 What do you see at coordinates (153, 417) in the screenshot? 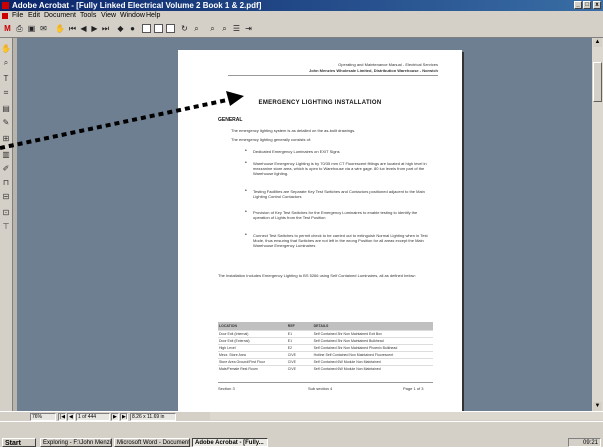
I see `page-size-readout: 8.26 x 11.69 in` at bounding box center [153, 417].